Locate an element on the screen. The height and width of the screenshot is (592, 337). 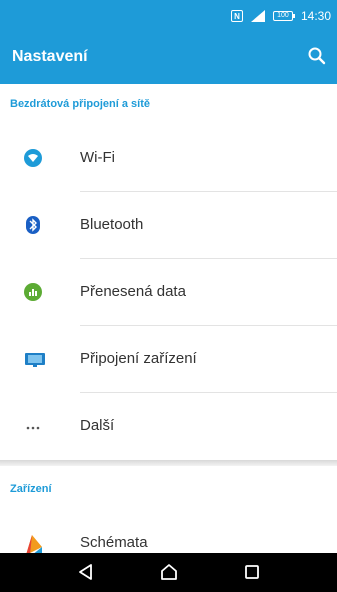
settings-item-bluetooth: Bluetooth is located at coordinates (168, 225).